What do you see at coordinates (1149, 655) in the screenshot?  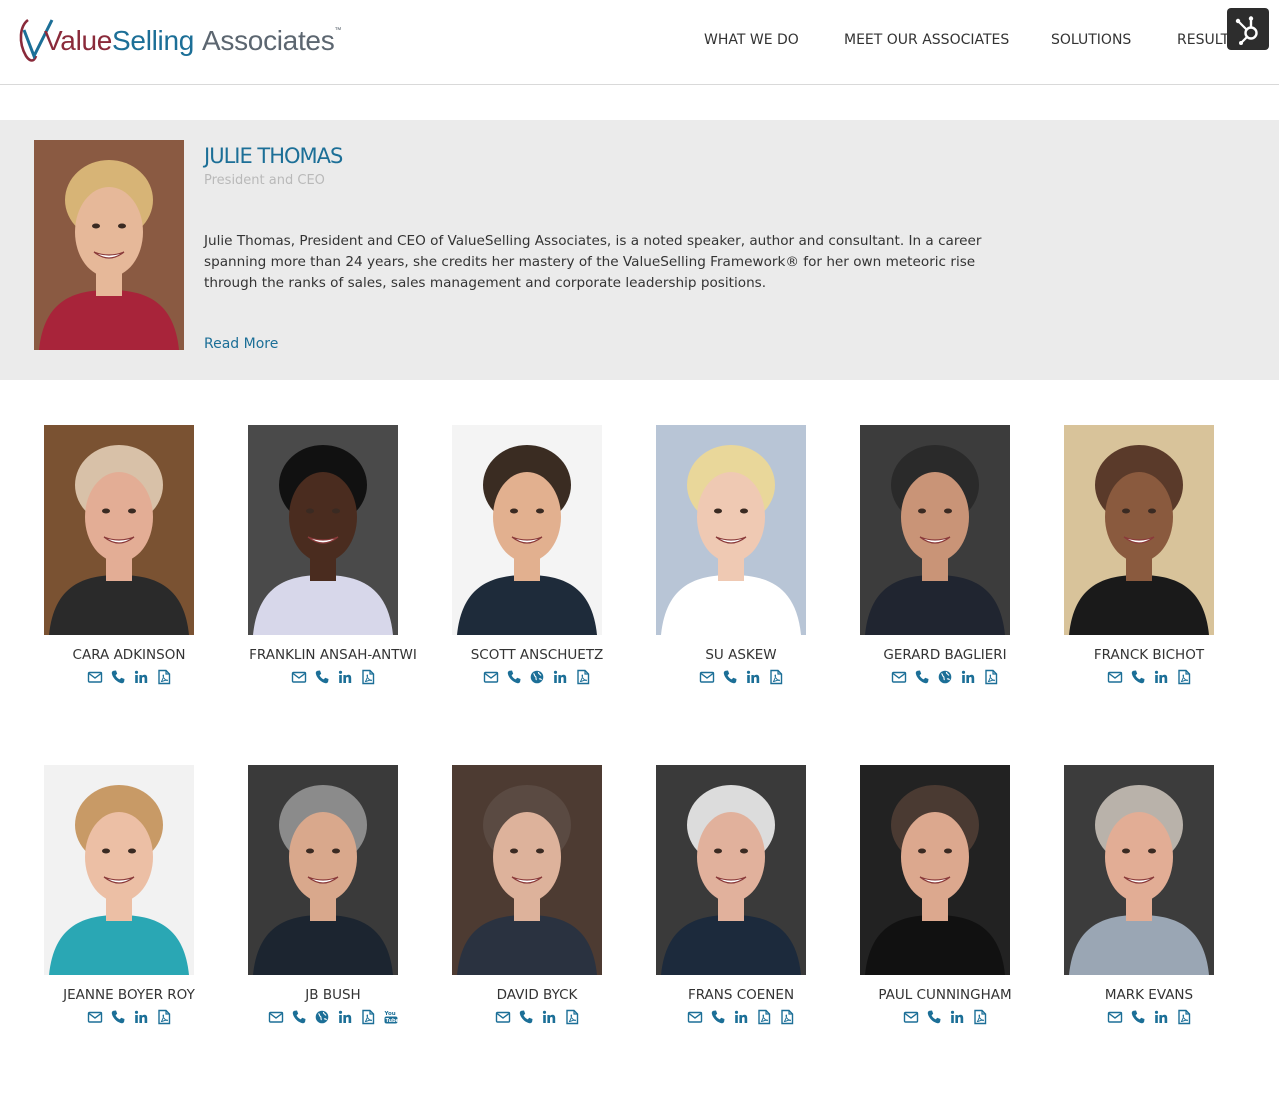 I see `associate-name: FRANCK BICHOT` at bounding box center [1149, 655].